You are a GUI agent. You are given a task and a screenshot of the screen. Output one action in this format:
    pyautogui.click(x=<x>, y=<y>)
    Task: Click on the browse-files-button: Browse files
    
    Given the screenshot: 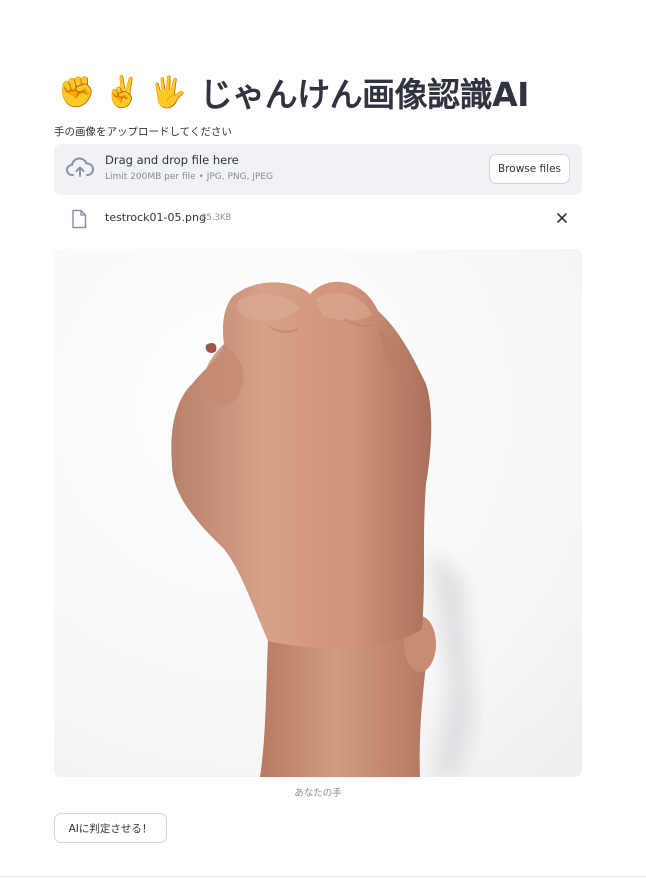 What is the action you would take?
    pyautogui.click(x=529, y=169)
    